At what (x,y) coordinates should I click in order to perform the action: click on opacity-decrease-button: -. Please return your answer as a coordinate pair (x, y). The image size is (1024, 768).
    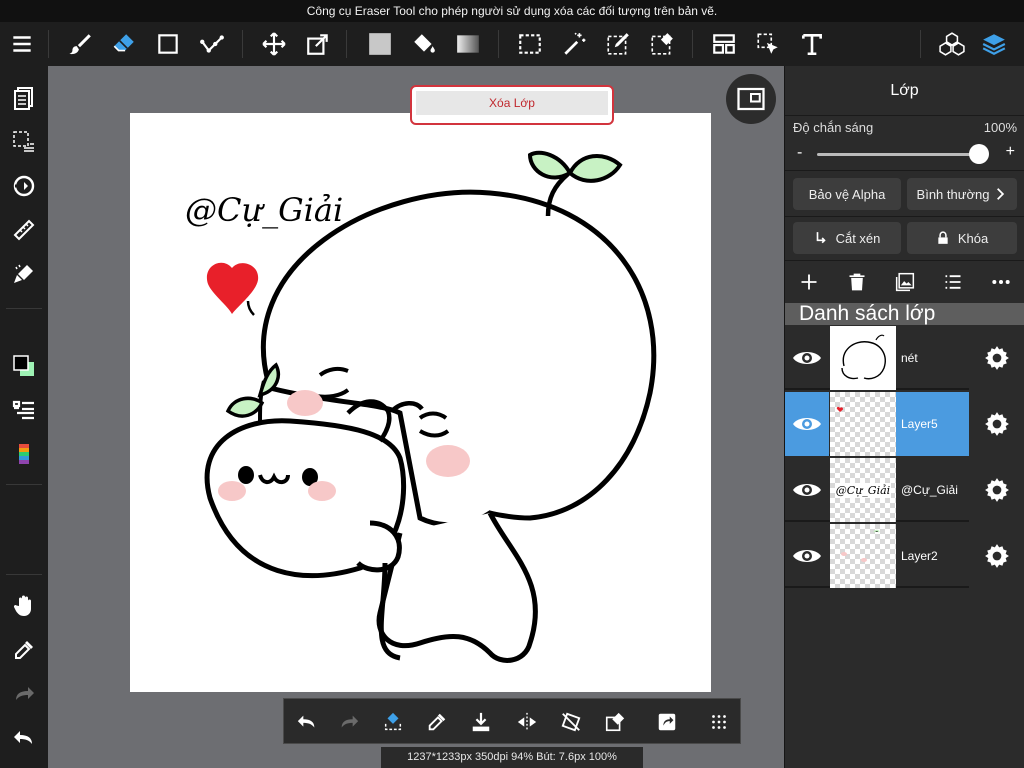
    Looking at the image, I should click on (799, 153).